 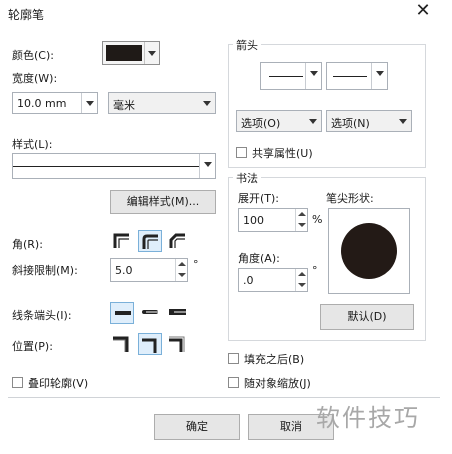 I want to click on close-icon: ✕, so click(x=423, y=11).